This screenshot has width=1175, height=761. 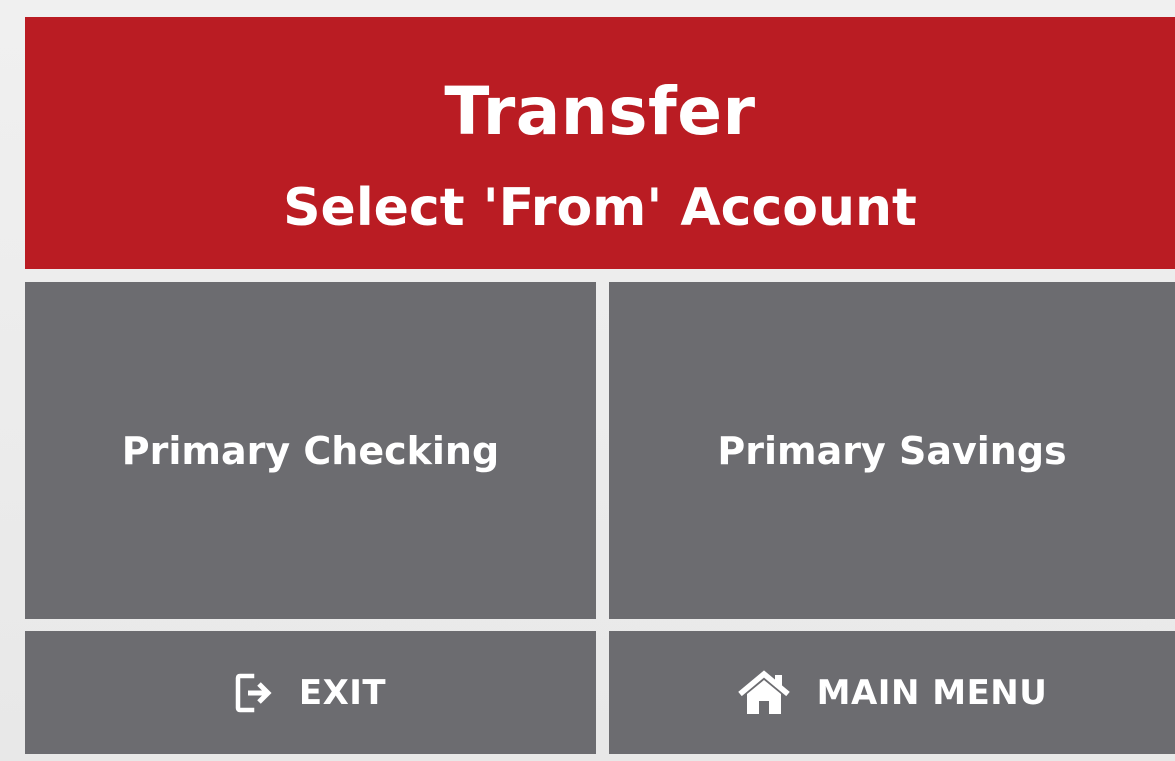 I want to click on exit-button: EXIT, so click(x=310, y=692).